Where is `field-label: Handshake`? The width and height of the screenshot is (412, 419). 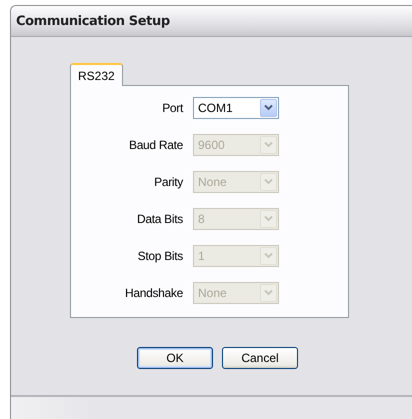 field-label: Handshake is located at coordinates (153, 293).